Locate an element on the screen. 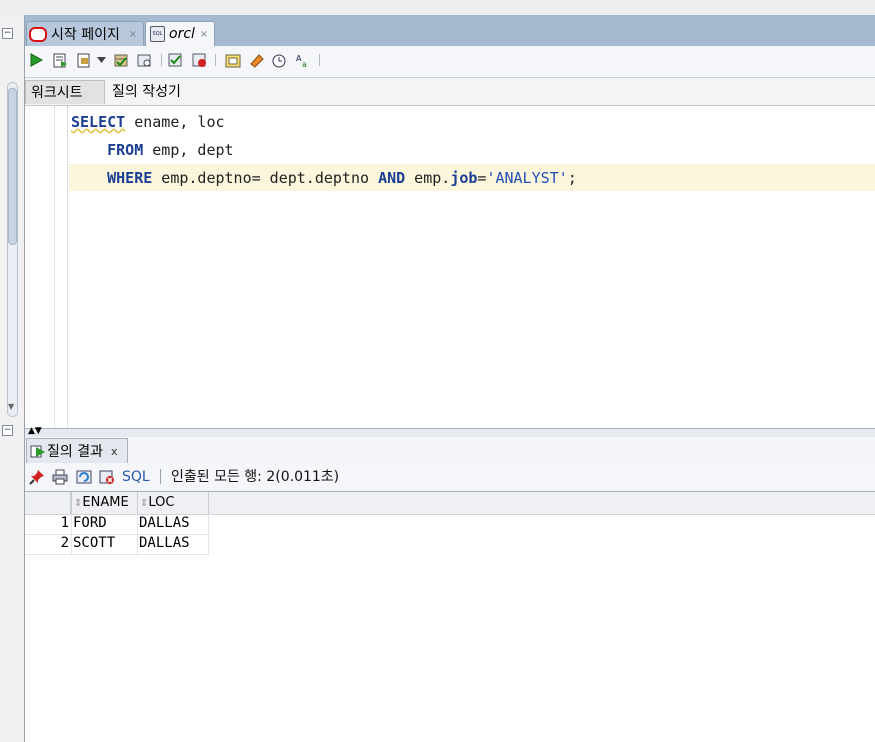 The width and height of the screenshot is (875, 742). rollback-icon is located at coordinates (144, 60).